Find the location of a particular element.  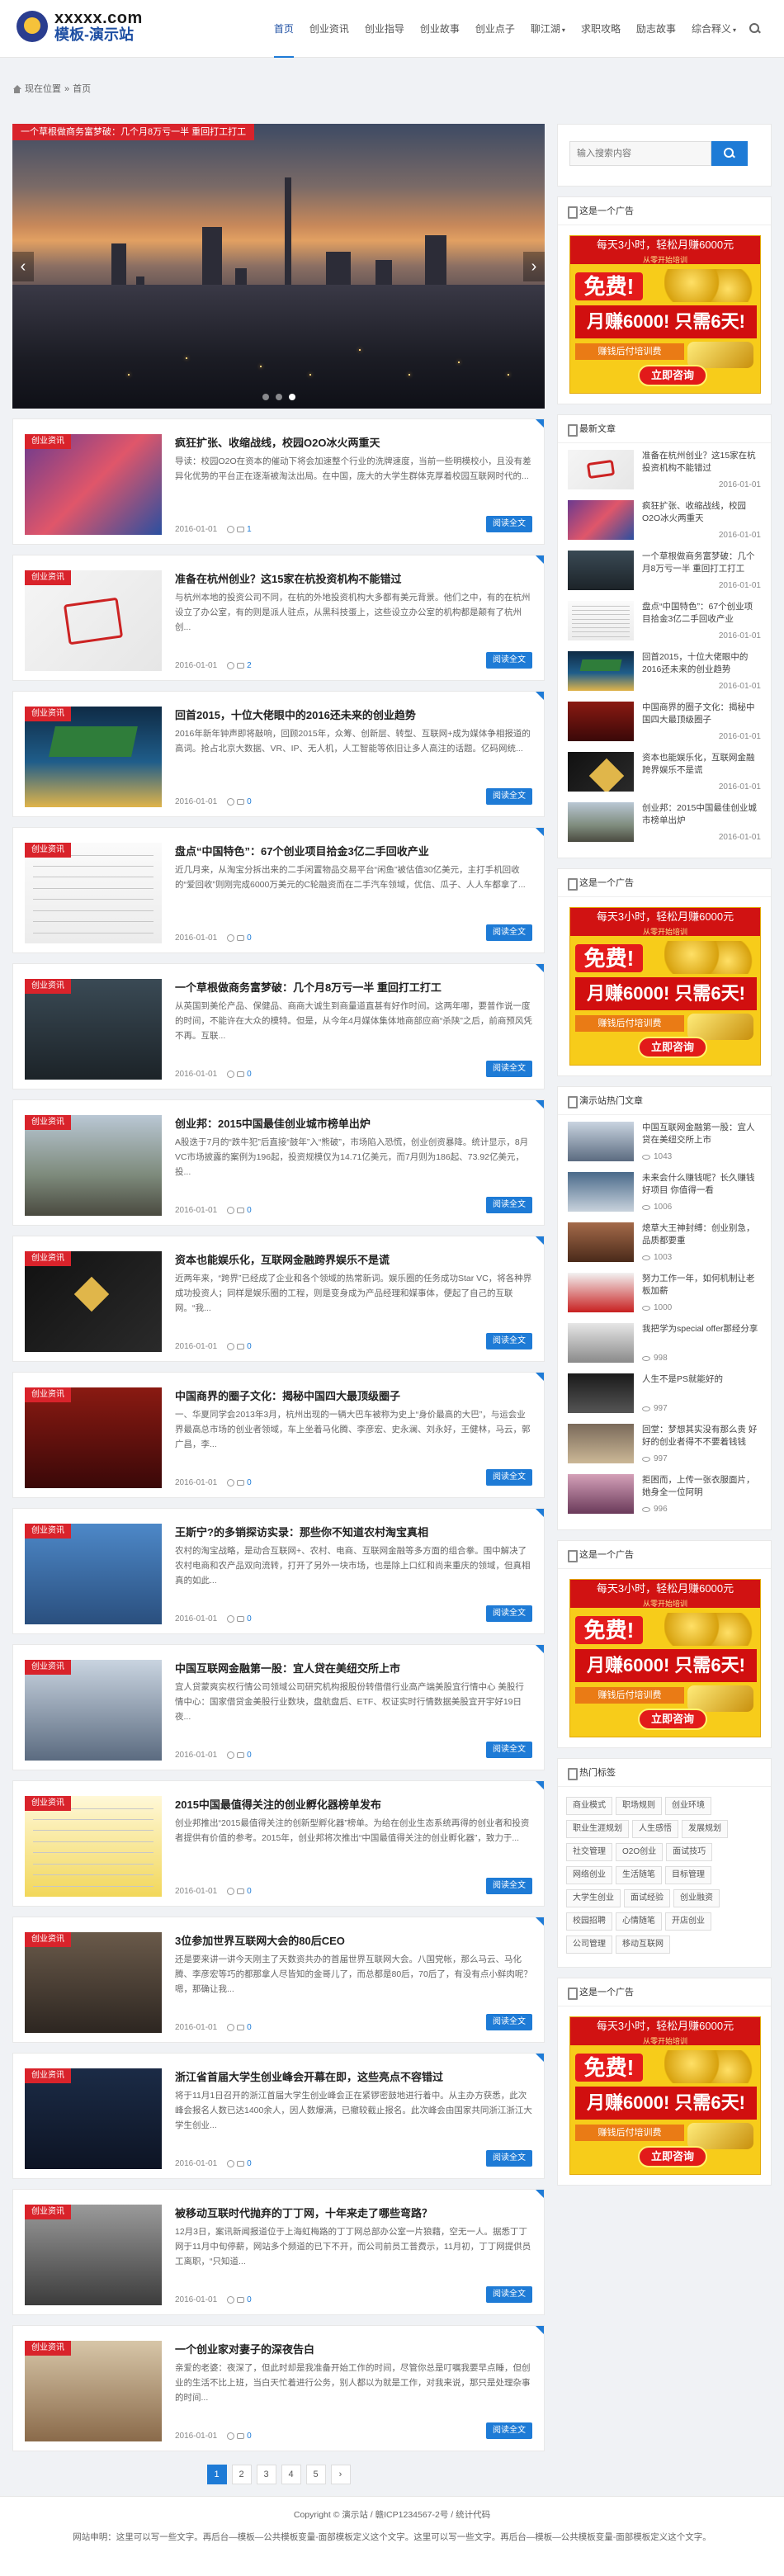

tag-link: 职业生涯规划 is located at coordinates (597, 1829).